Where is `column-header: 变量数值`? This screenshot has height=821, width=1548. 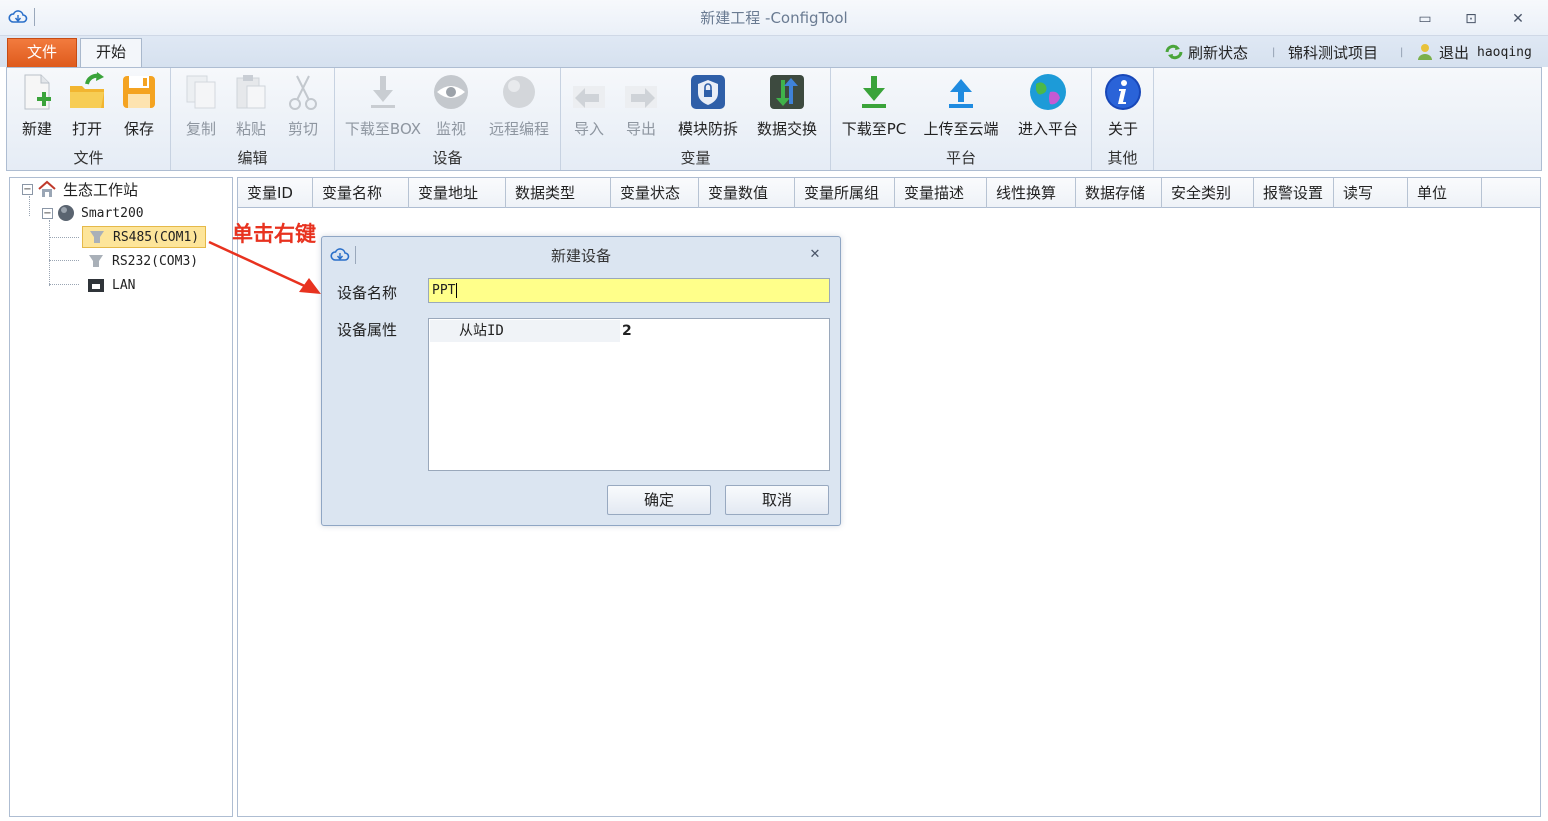 column-header: 变量数值 is located at coordinates (747, 193).